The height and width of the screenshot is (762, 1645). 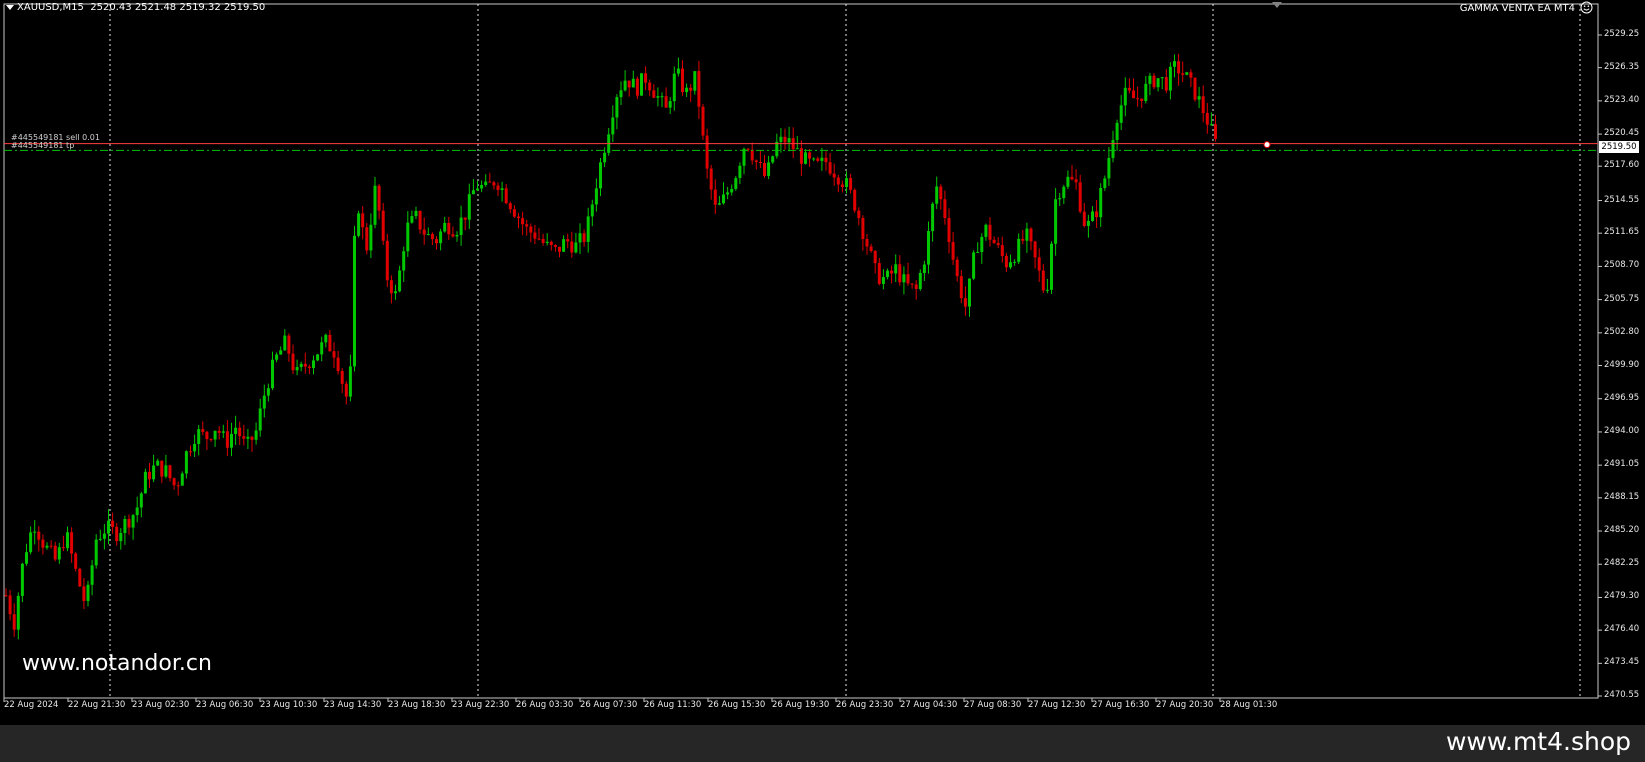 I want to click on x-tick-label: 26 Aug 15:30, so click(x=737, y=705).